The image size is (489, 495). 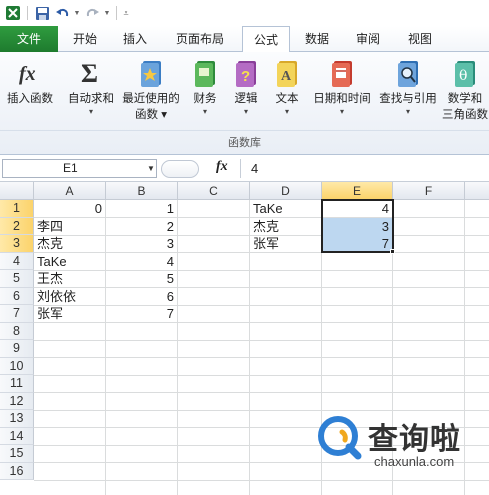 What do you see at coordinates (357, 191) in the screenshot?
I see `column-header-e: E` at bounding box center [357, 191].